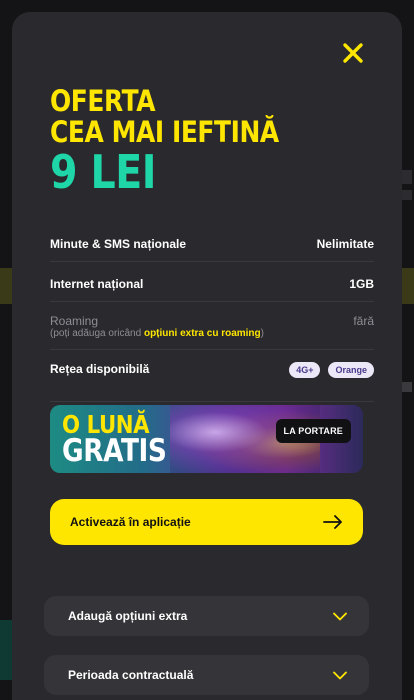  I want to click on network-badges: 4G+ Orange, so click(331, 370).